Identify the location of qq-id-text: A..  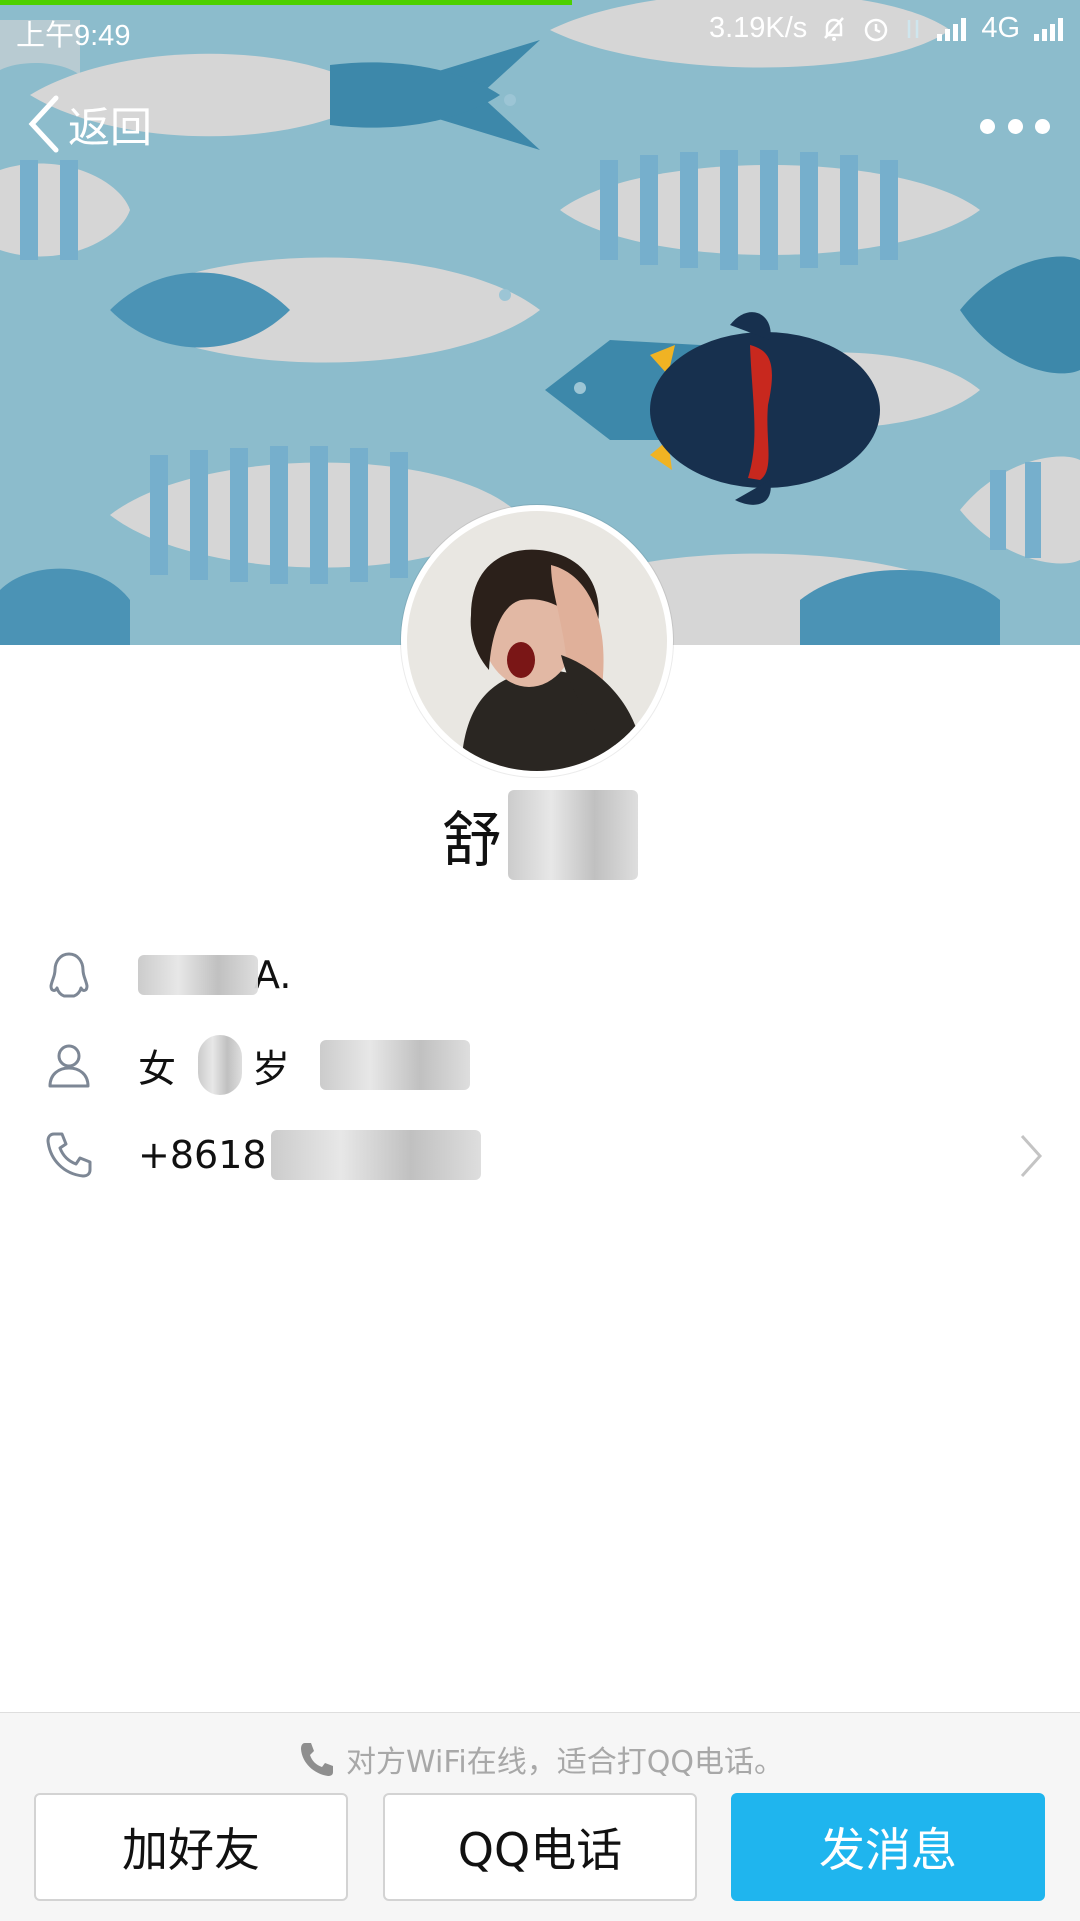
(273, 975).